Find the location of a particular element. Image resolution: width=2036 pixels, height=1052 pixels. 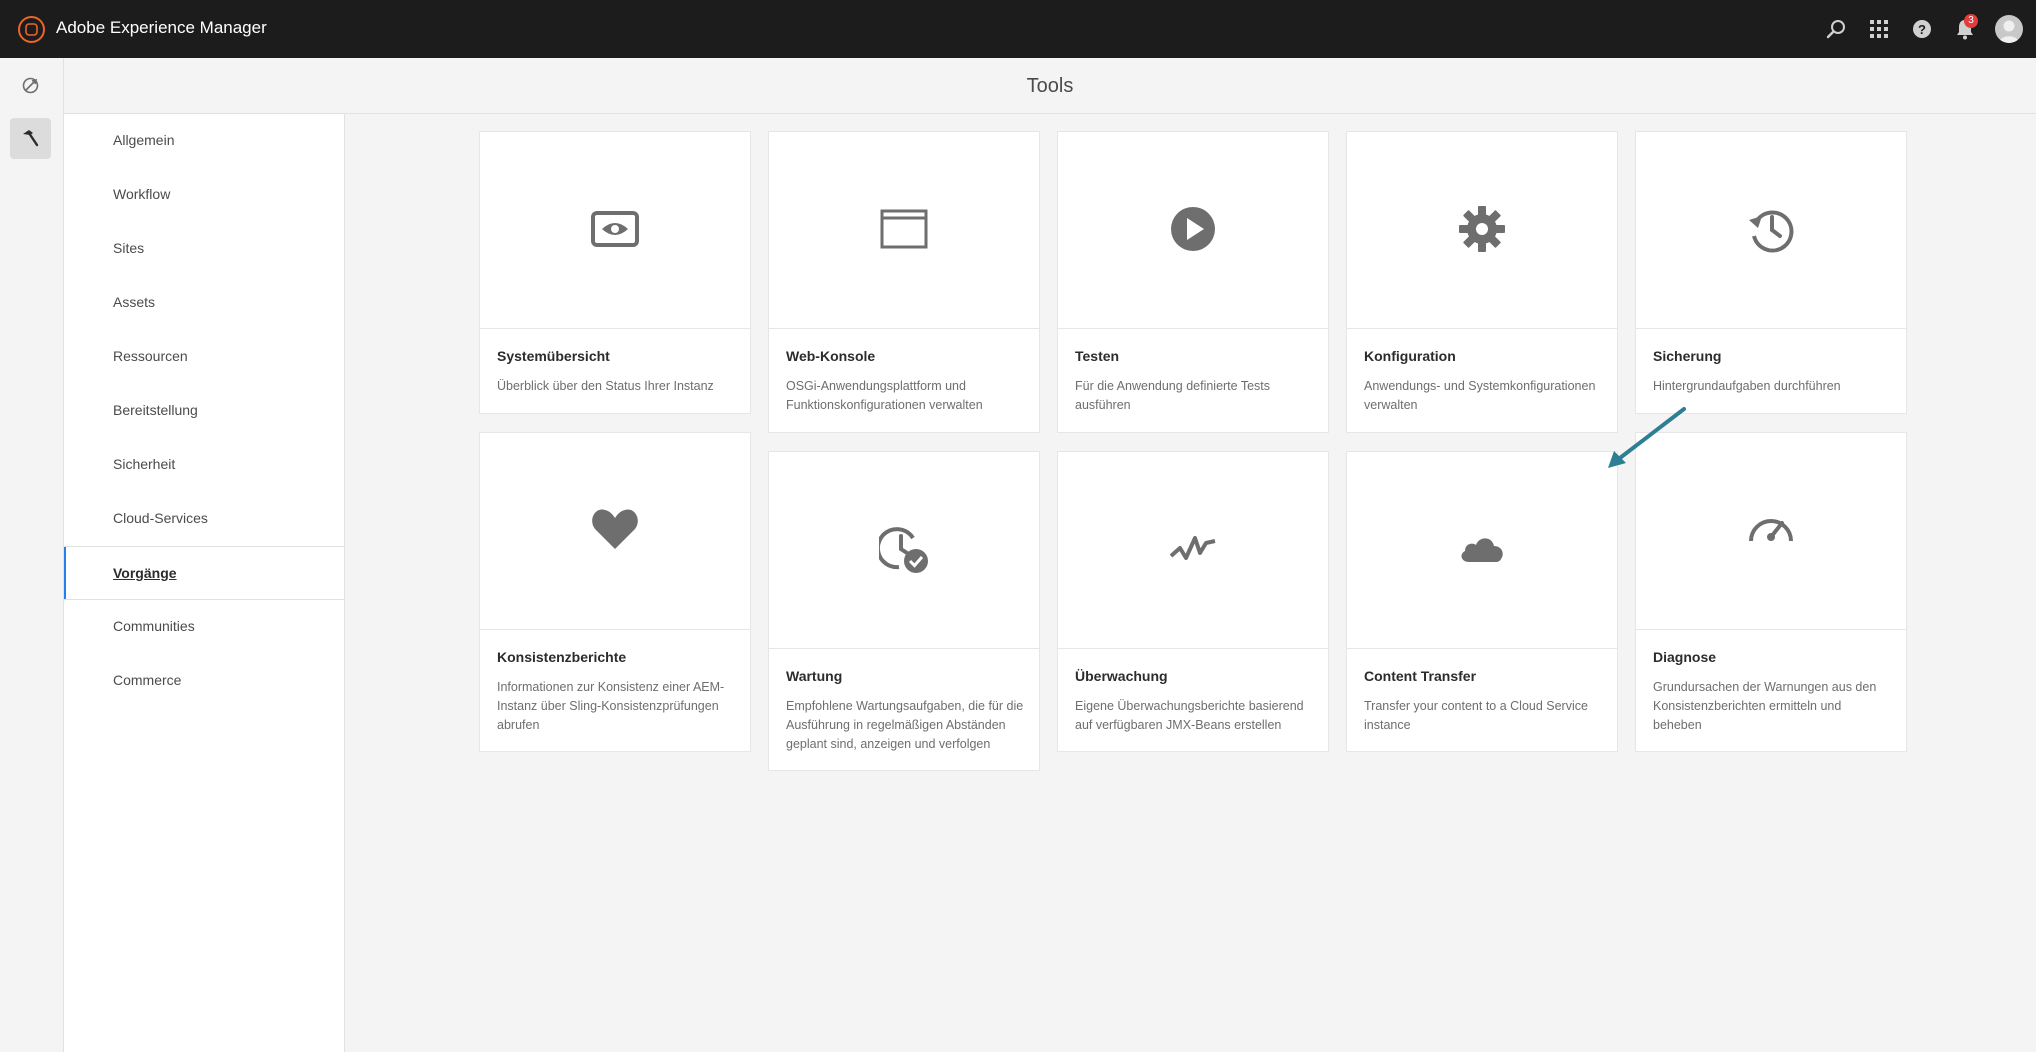

card-description: Überblick über den Status Ihrer Instanz is located at coordinates (605, 386).